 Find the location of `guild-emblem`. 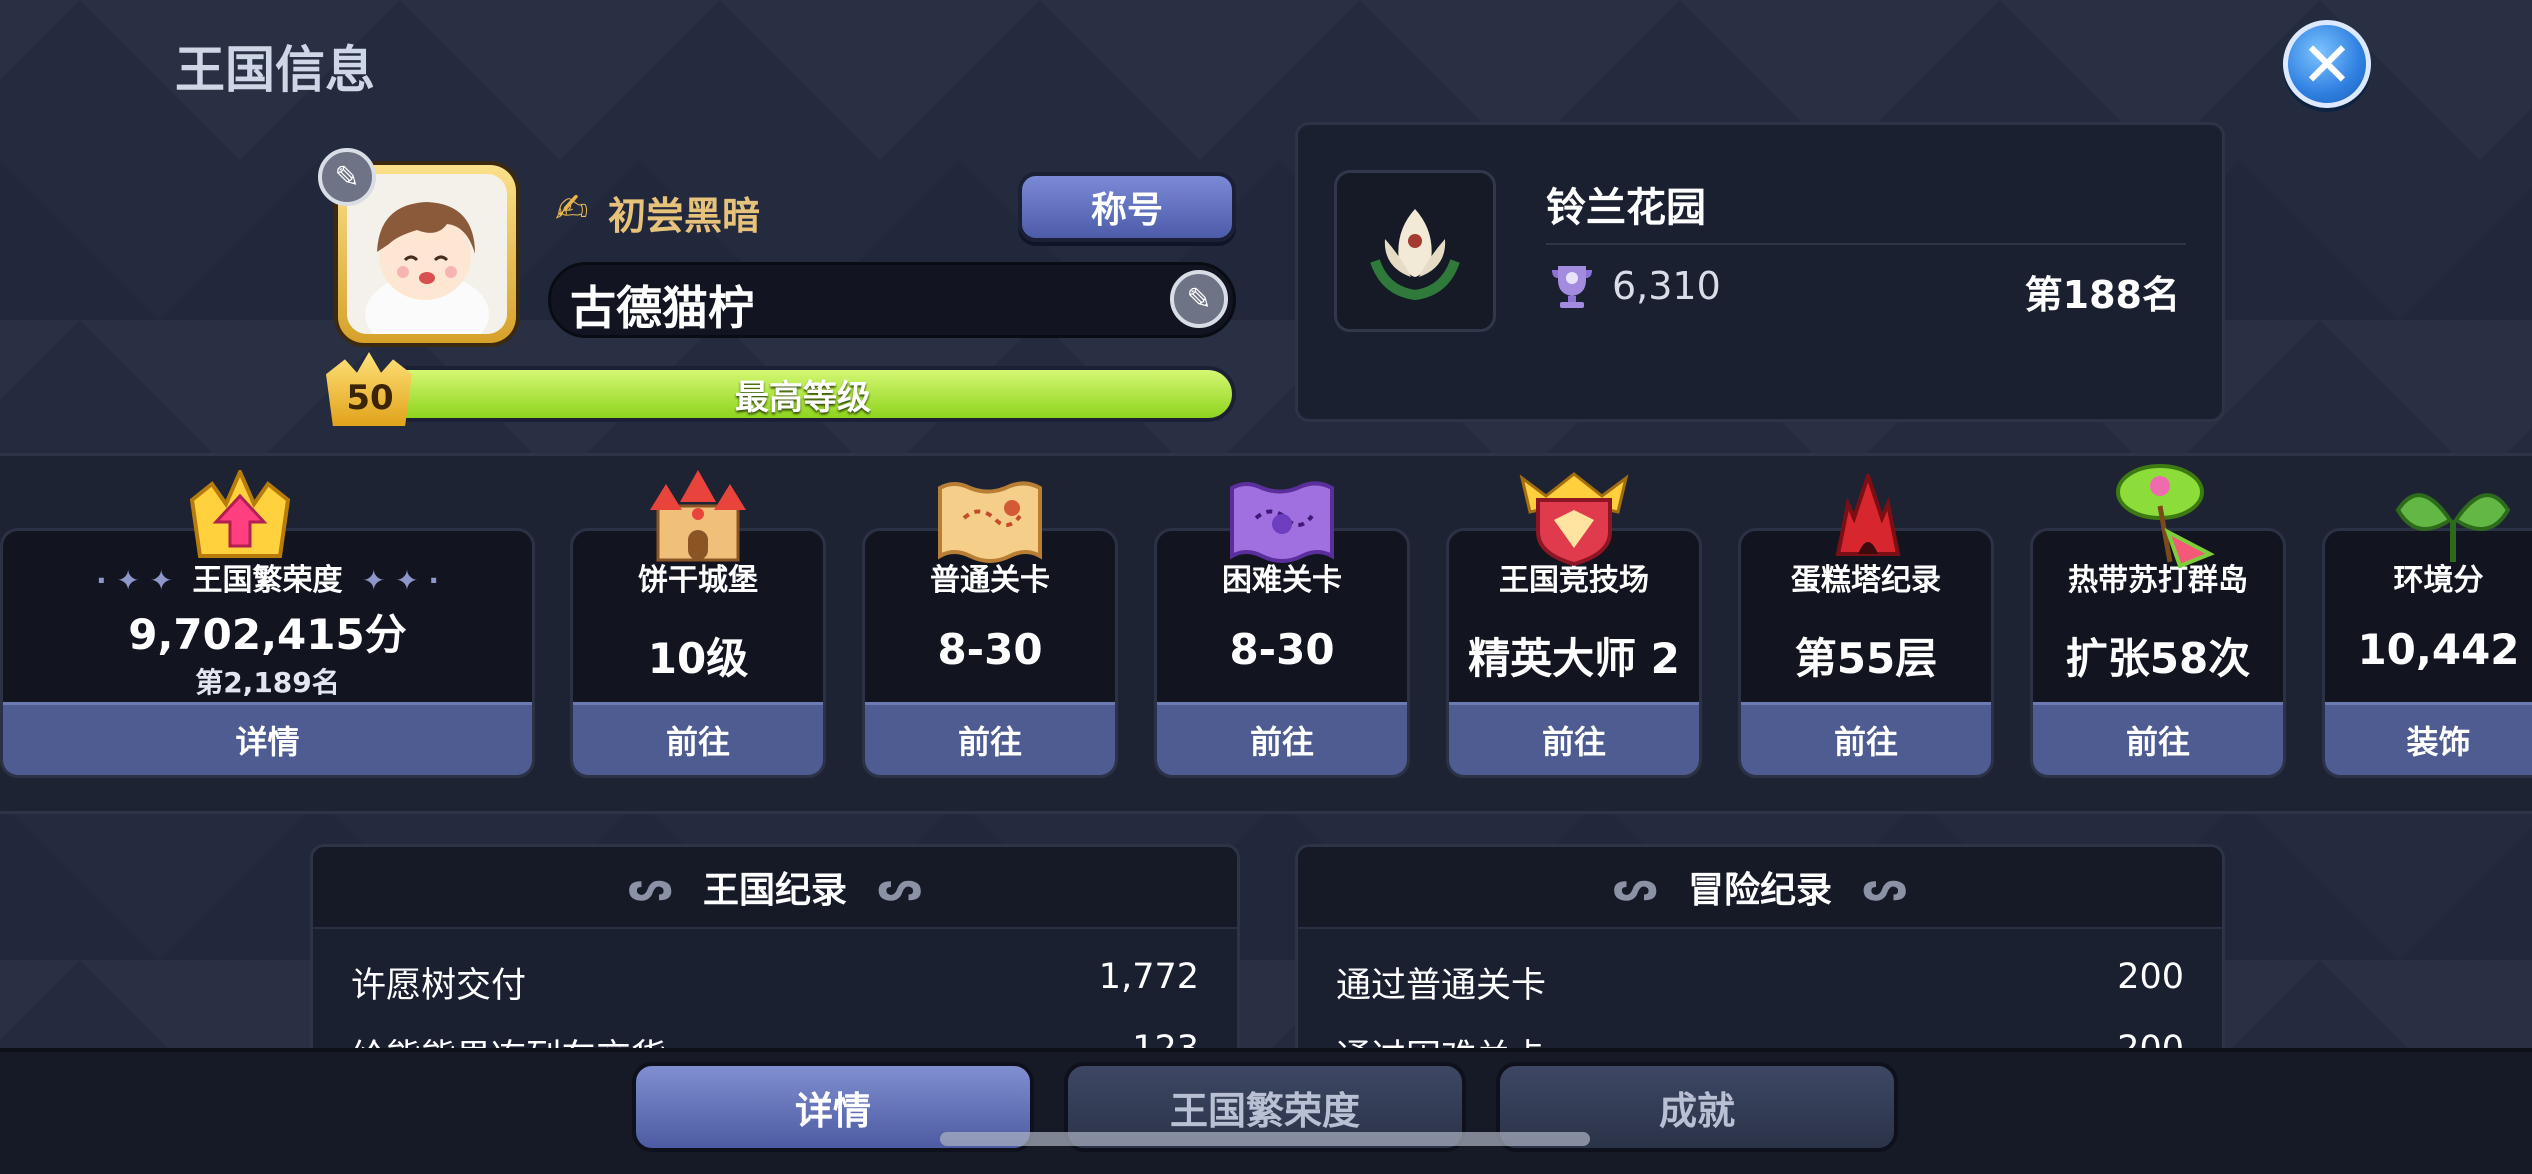

guild-emblem is located at coordinates (1415, 251).